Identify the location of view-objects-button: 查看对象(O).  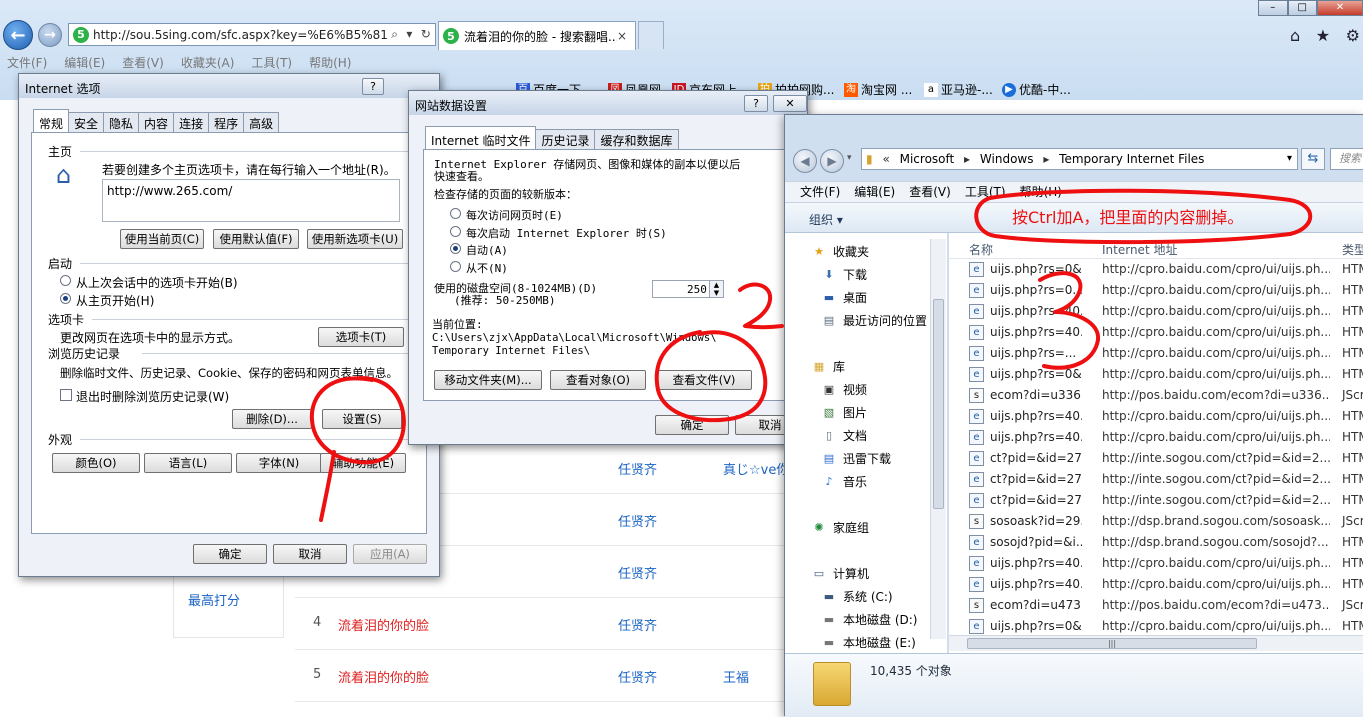
(598, 380).